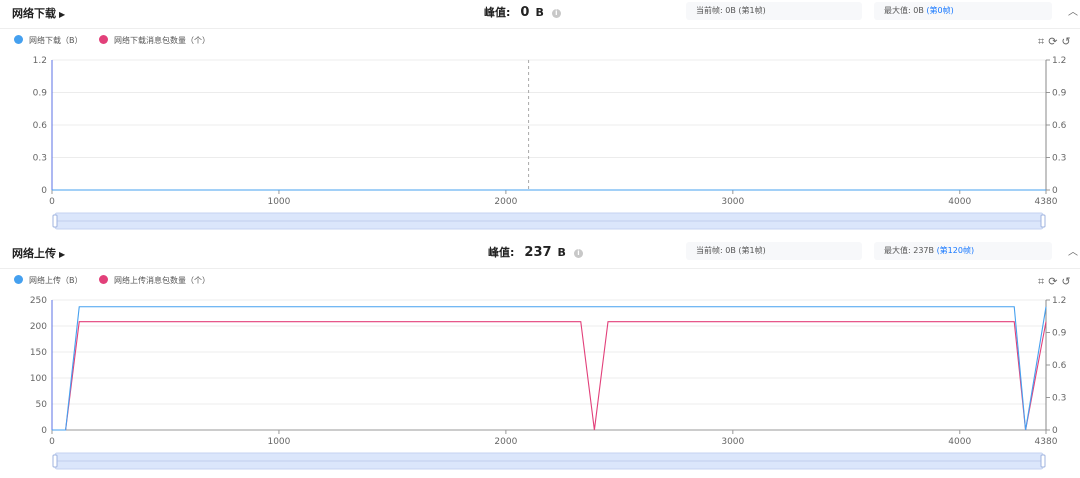 The height and width of the screenshot is (478, 1080). What do you see at coordinates (924, 250) in the screenshot?
I see `max-value: 237B` at bounding box center [924, 250].